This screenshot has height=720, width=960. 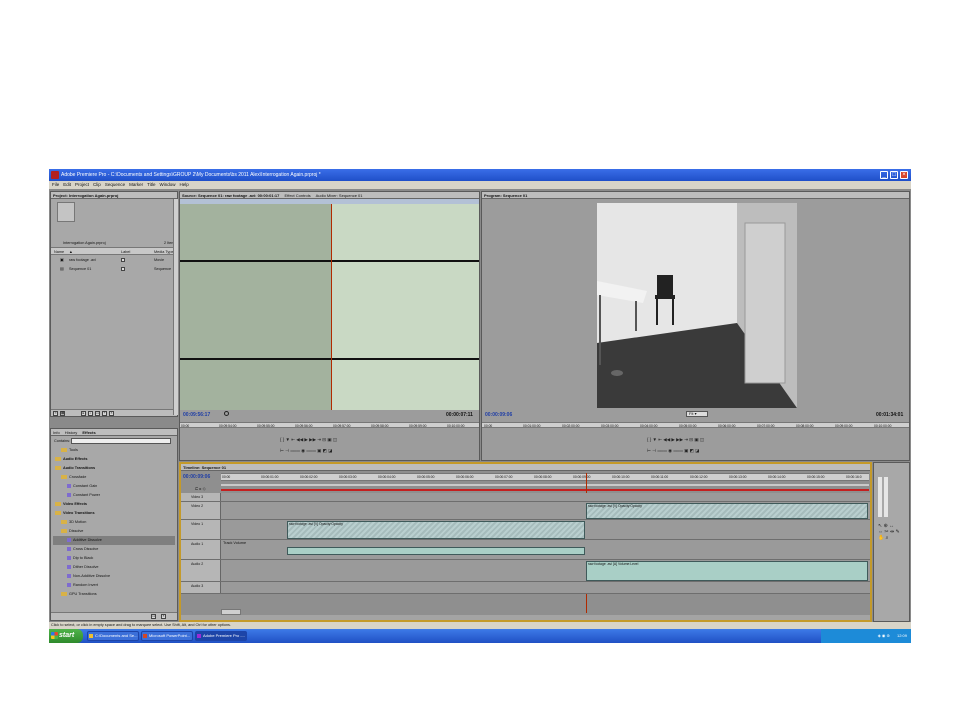 I want to click on effects-item-constant-gain: Constant Gain, so click(x=114, y=486).